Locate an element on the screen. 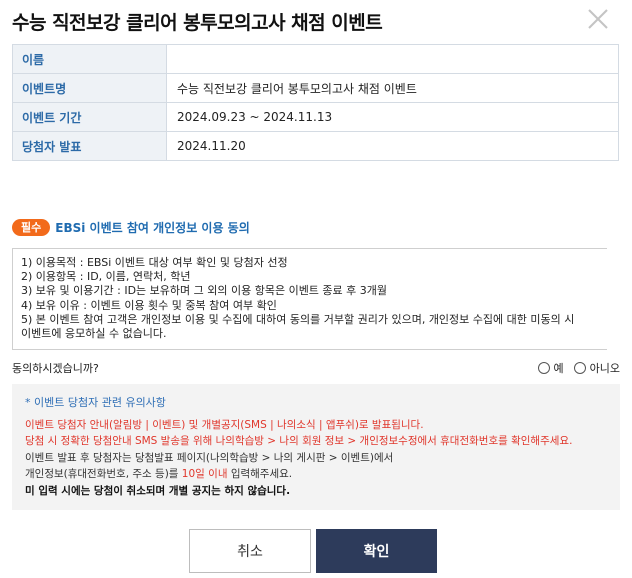 This screenshot has height=578, width=632. event-name-label: 이벤트명 is located at coordinates (89, 88).